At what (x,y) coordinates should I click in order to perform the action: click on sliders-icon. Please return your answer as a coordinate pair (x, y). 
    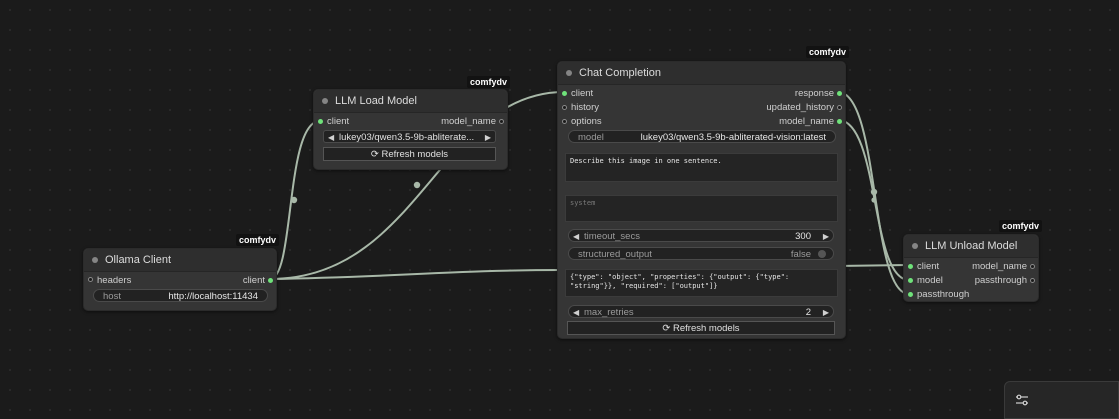
    Looking at the image, I should click on (1022, 400).